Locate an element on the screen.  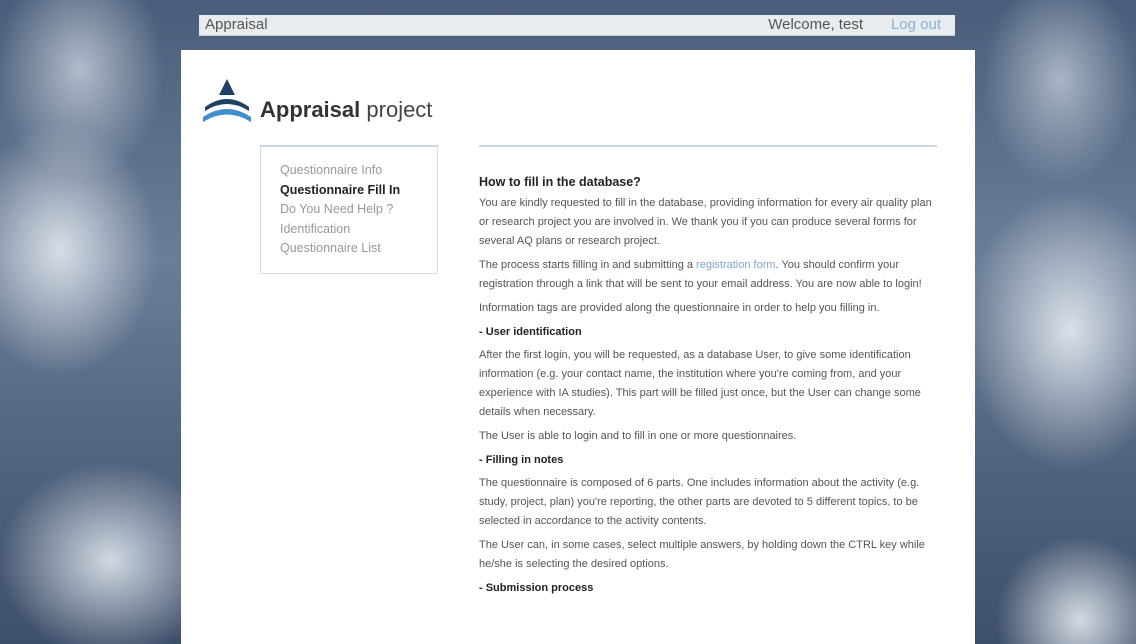
brand-light: project is located at coordinates (399, 109).